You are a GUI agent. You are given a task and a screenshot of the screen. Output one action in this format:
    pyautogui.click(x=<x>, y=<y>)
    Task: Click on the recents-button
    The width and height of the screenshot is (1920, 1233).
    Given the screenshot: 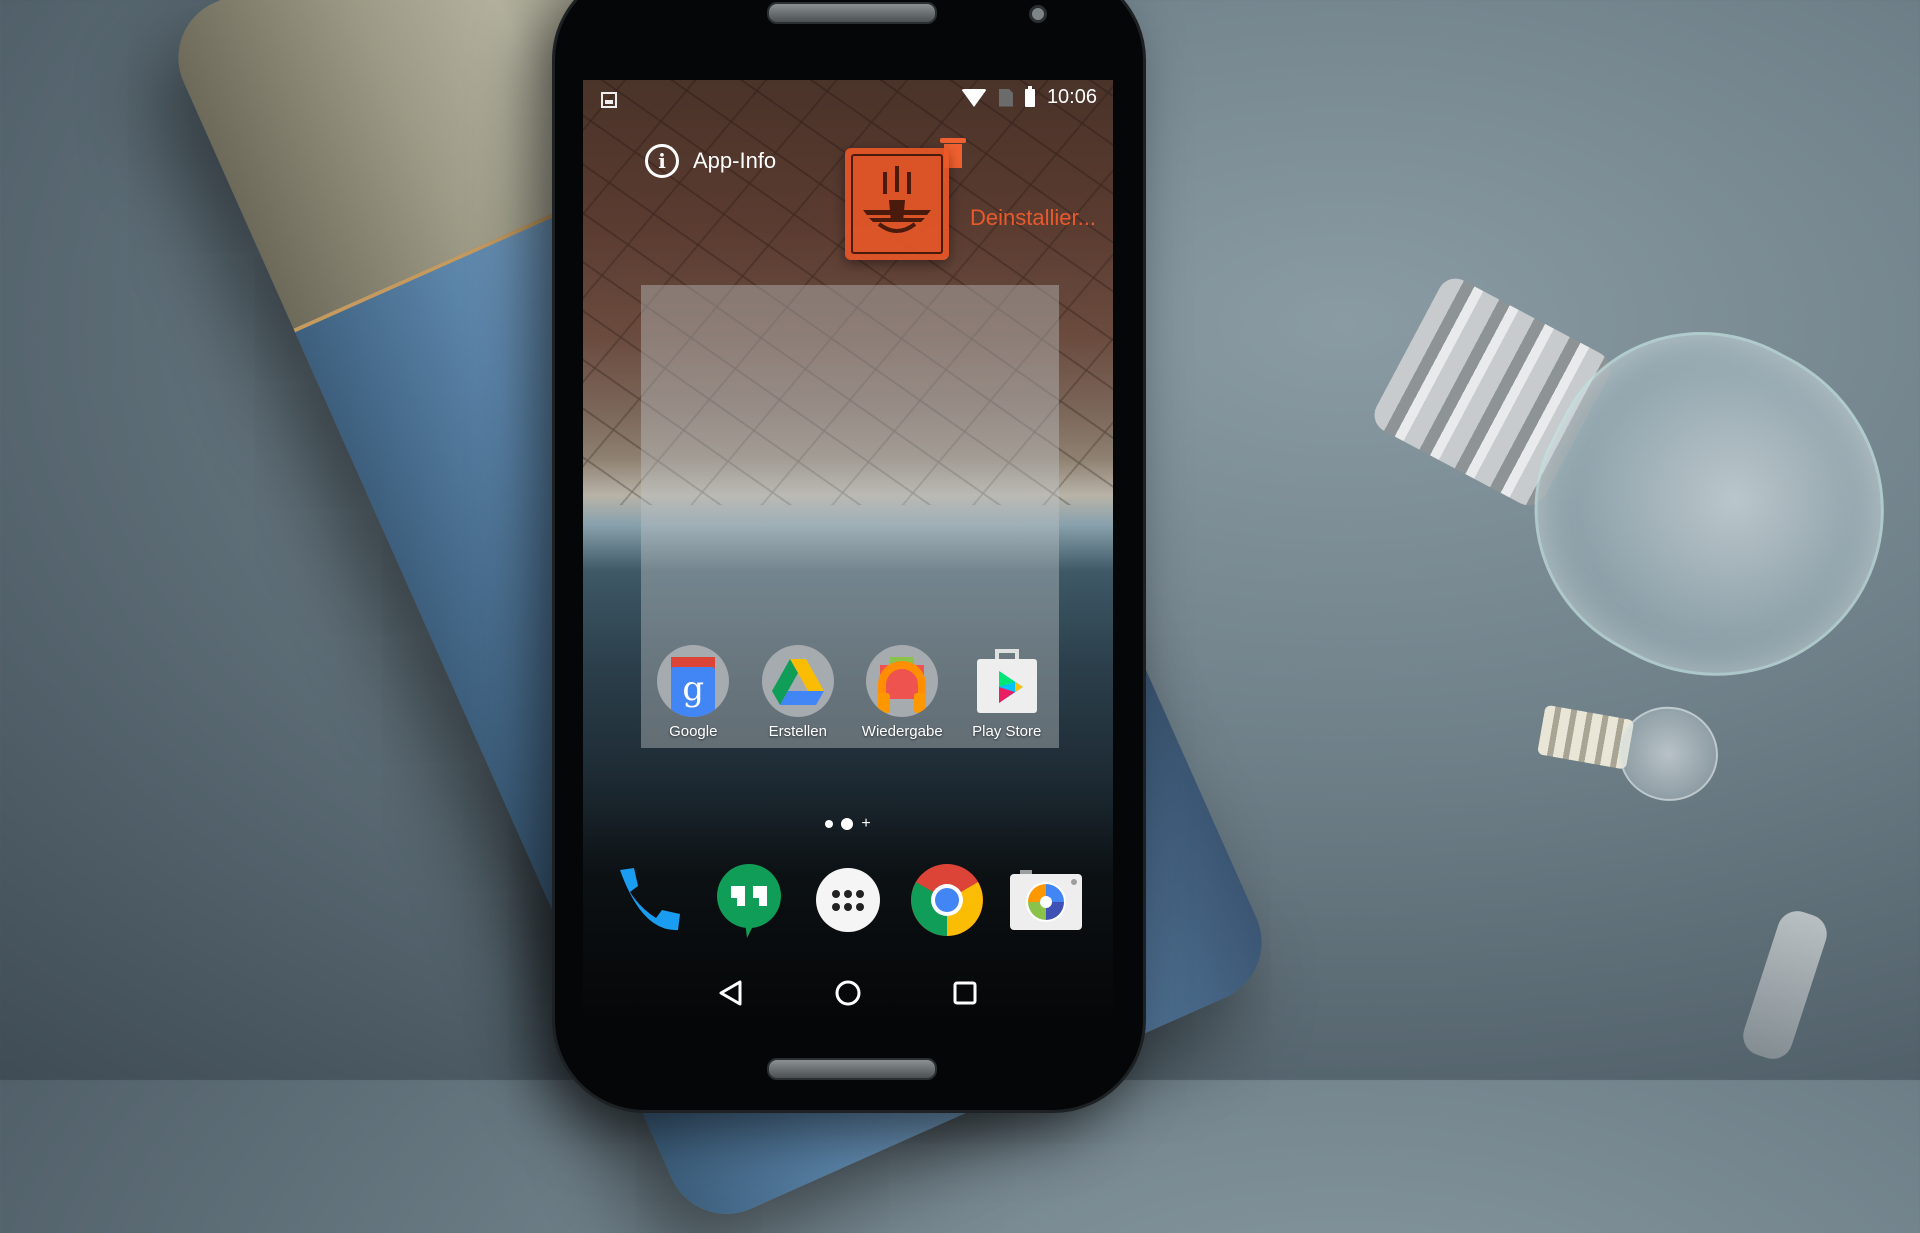 What is the action you would take?
    pyautogui.click(x=965, y=993)
    